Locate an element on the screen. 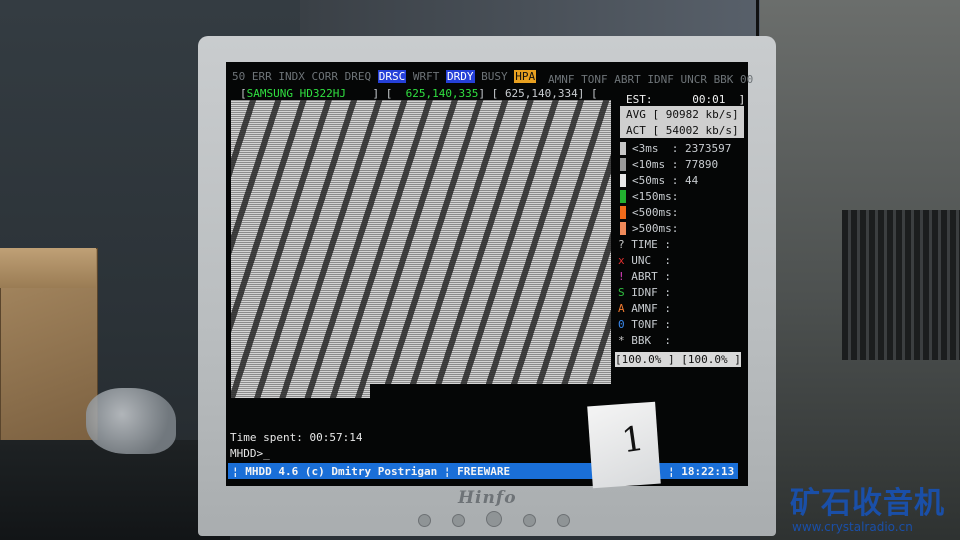 This screenshot has height=540, width=960. avg-speed: AVG [ 90982 kb/s] is located at coordinates (682, 114).